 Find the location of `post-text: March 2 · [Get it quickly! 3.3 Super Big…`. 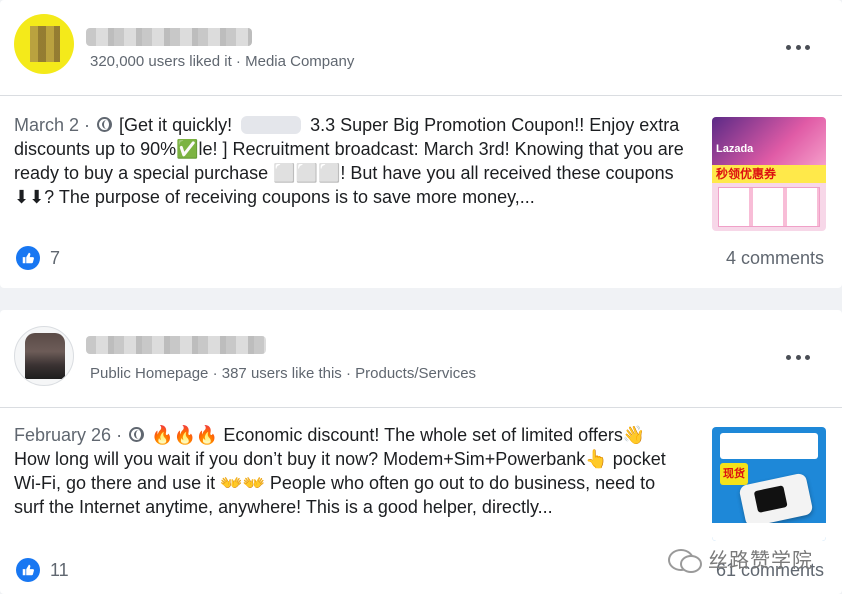

post-text: March 2 · [Get it quickly! 3.3 Super Big… is located at coordinates (349, 161).